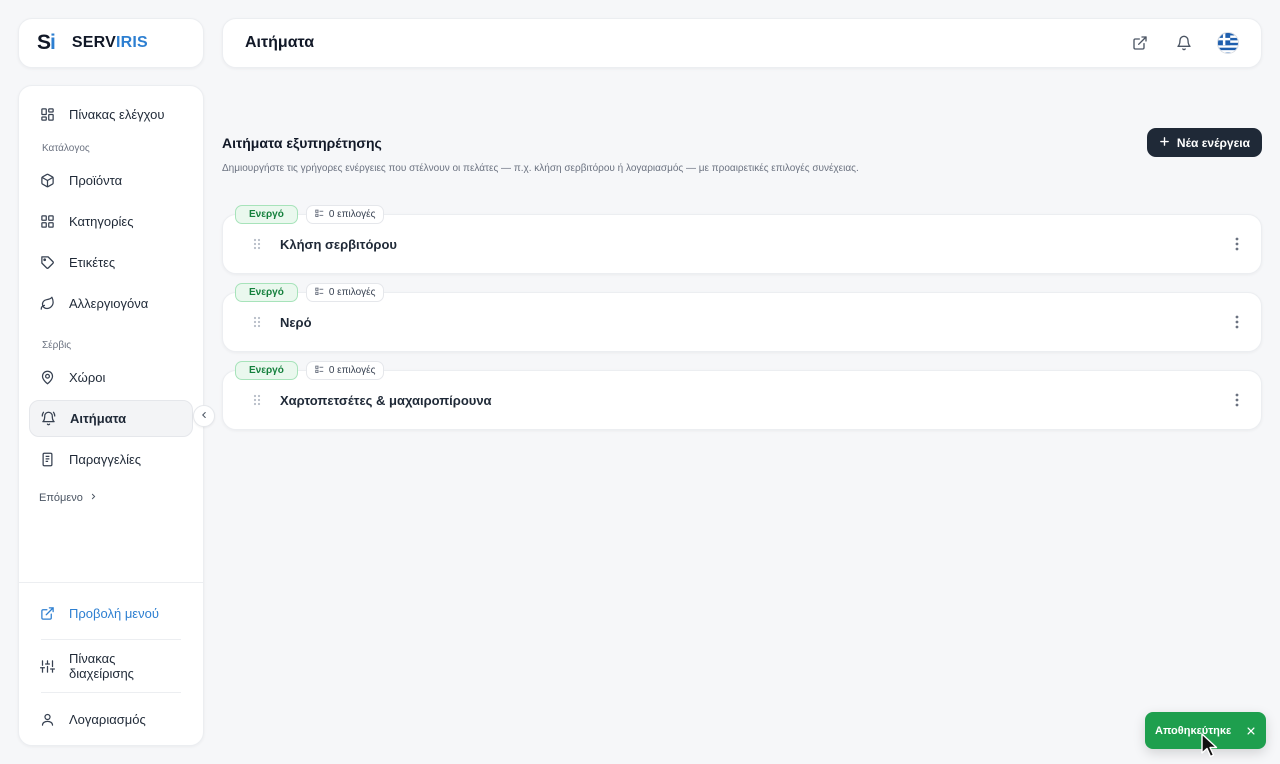  I want to click on logo-text: SERVIRIS, so click(110, 43).